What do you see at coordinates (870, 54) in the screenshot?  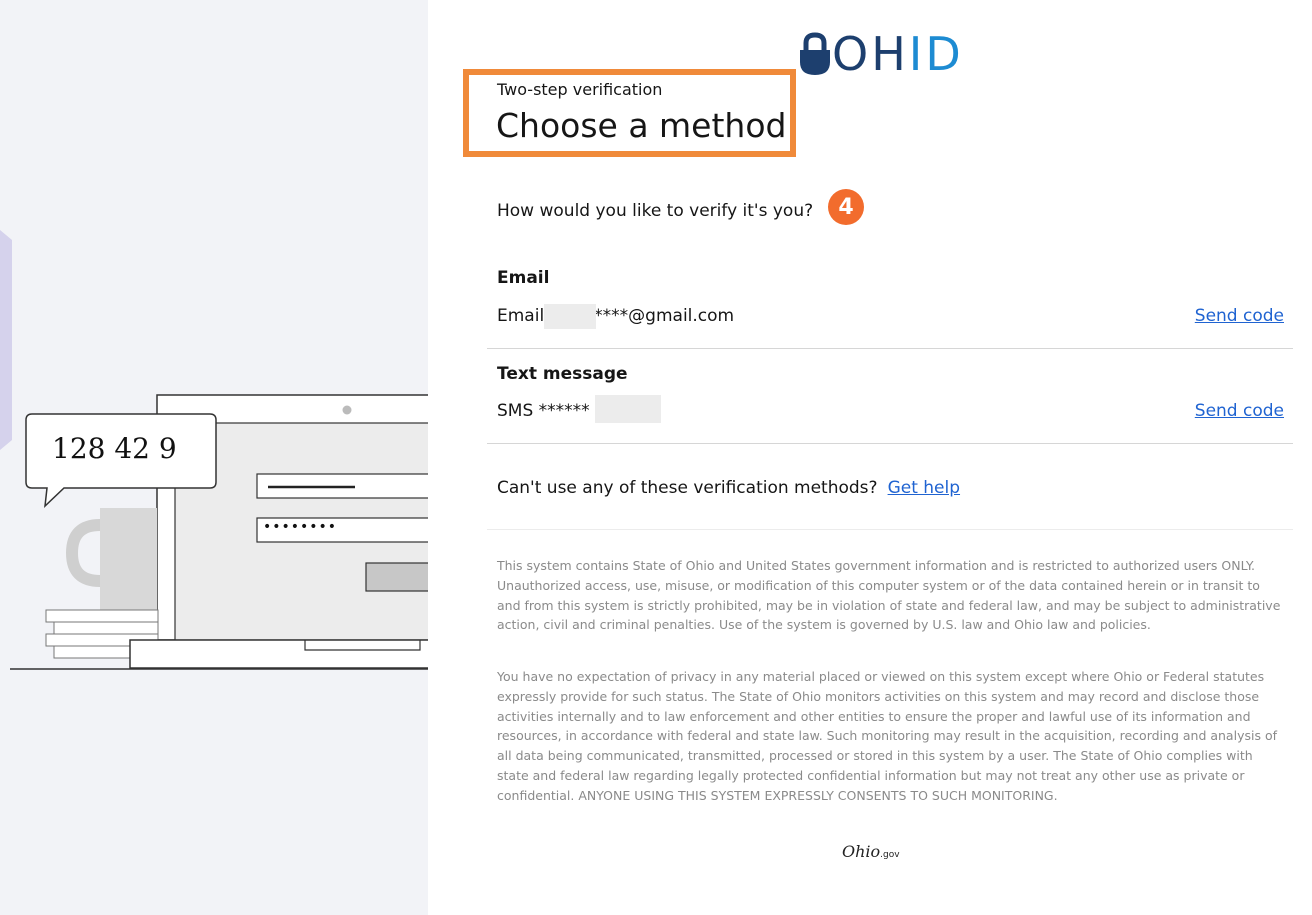 I see `logo-text-oh: OH` at bounding box center [870, 54].